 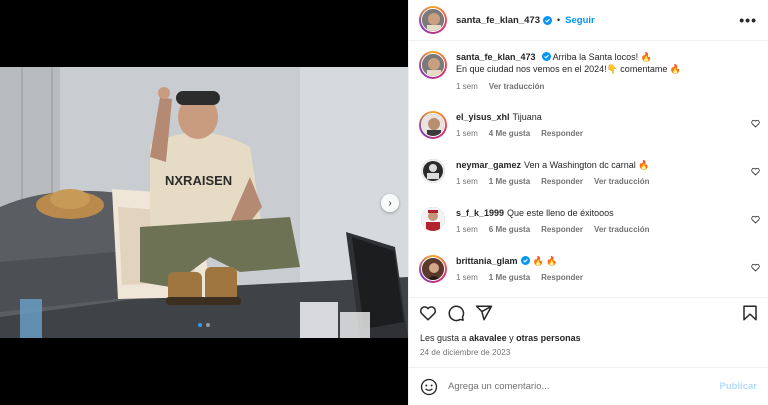 What do you see at coordinates (488, 165) in the screenshot?
I see `comment-username: neymar_gamez` at bounding box center [488, 165].